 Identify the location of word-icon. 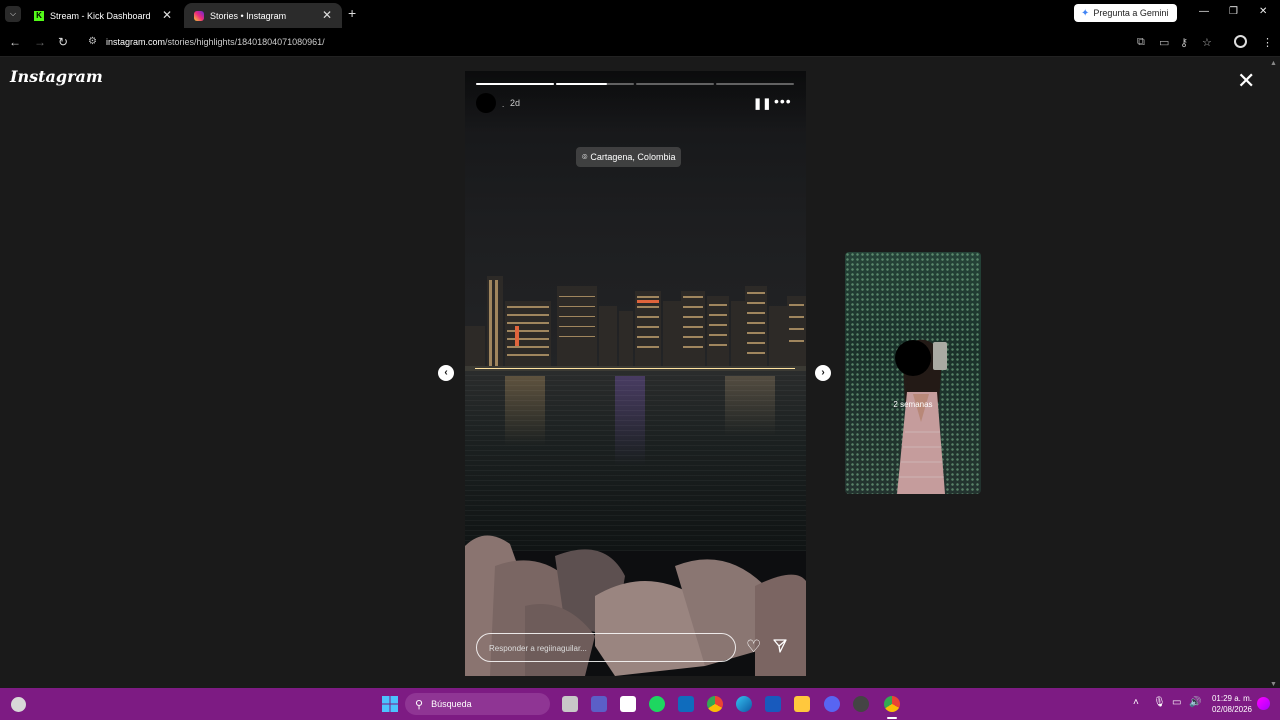
(773, 704).